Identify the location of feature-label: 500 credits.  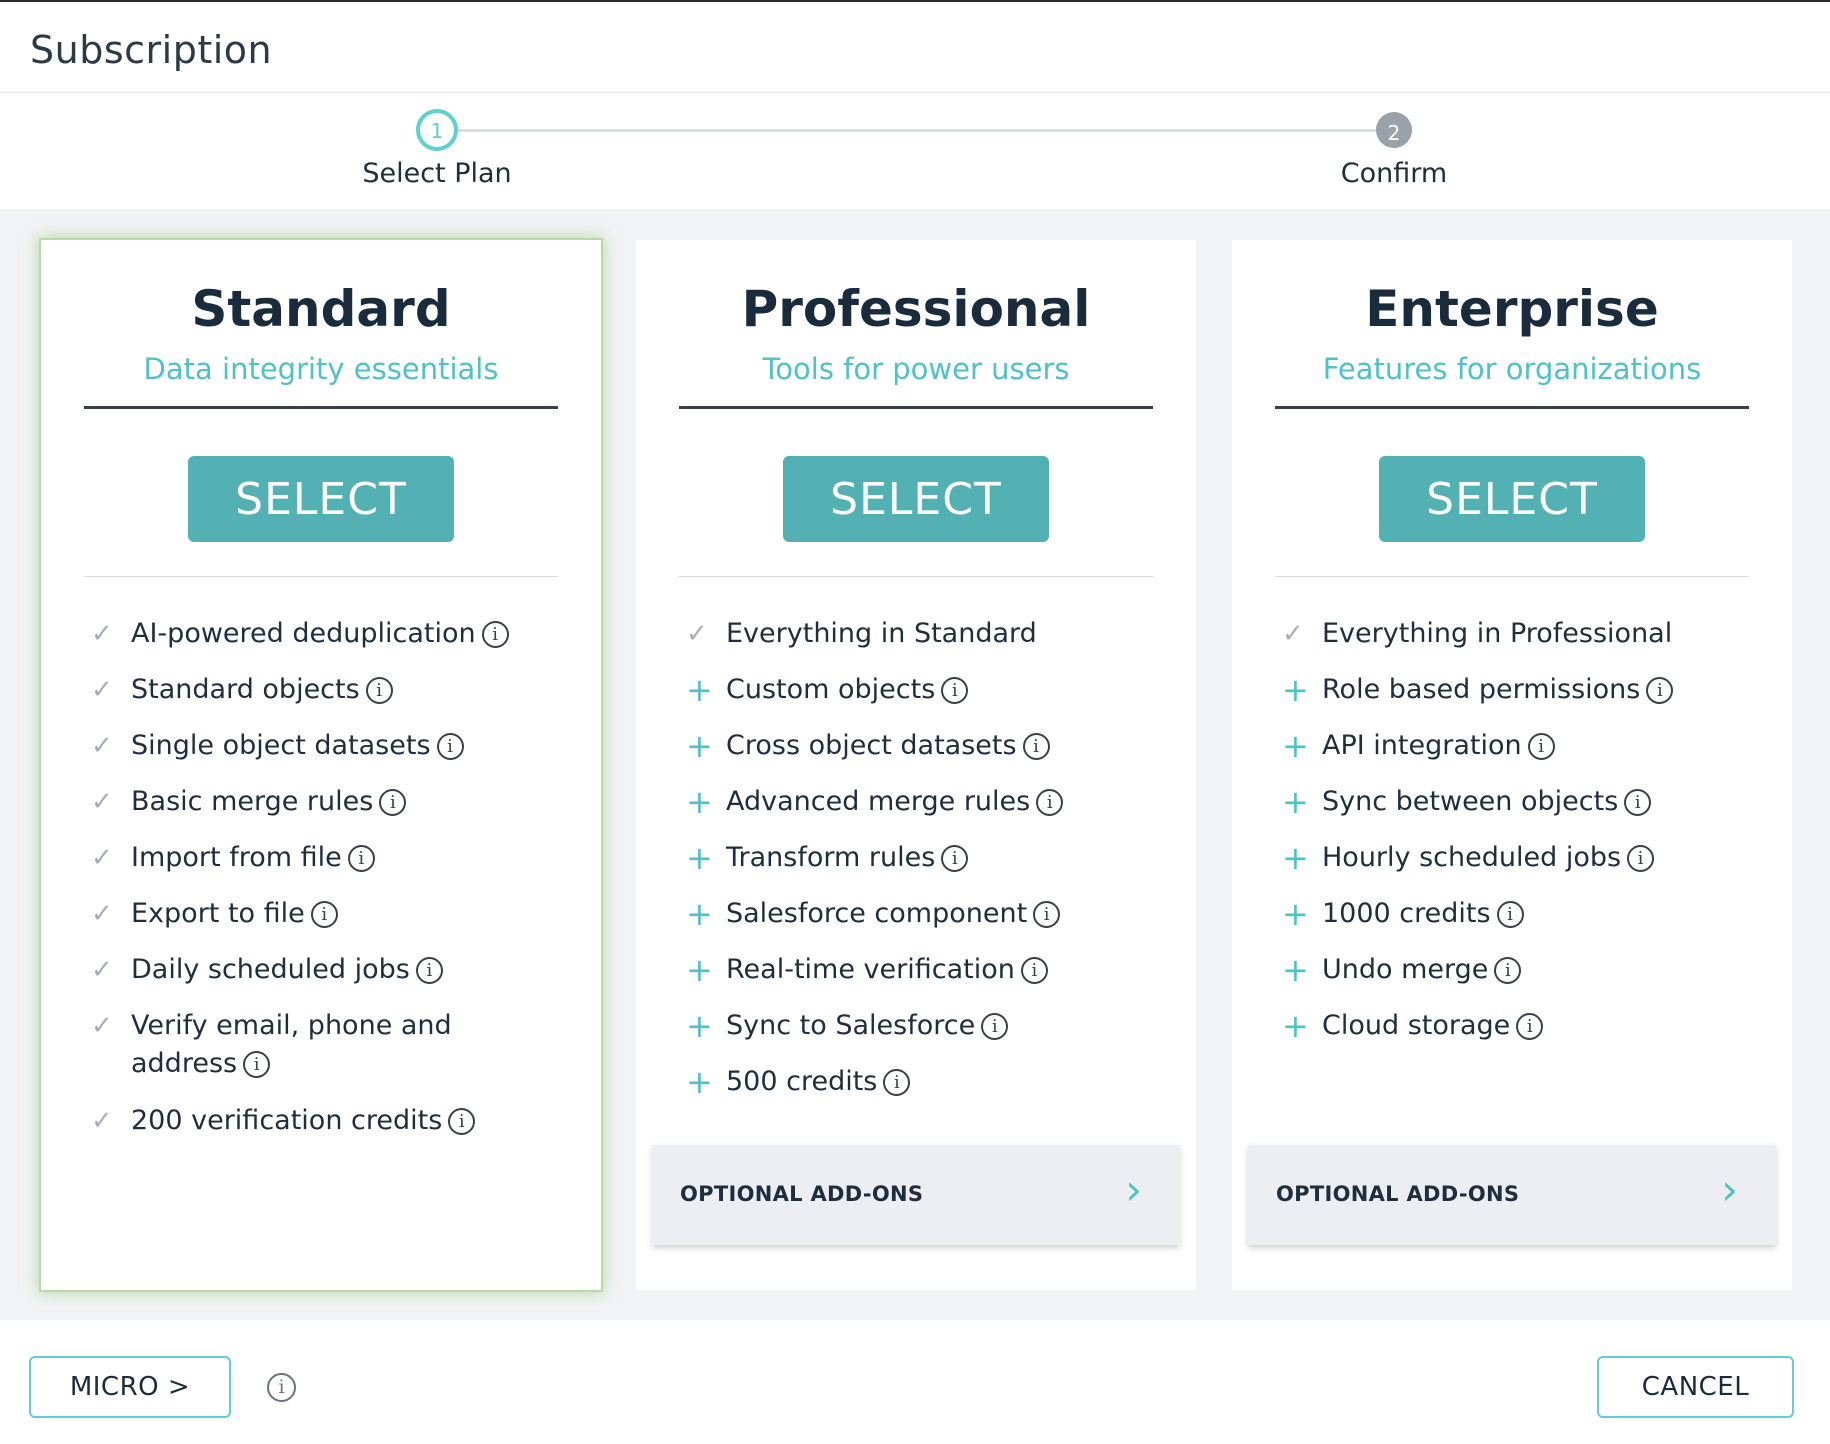
(802, 1081).